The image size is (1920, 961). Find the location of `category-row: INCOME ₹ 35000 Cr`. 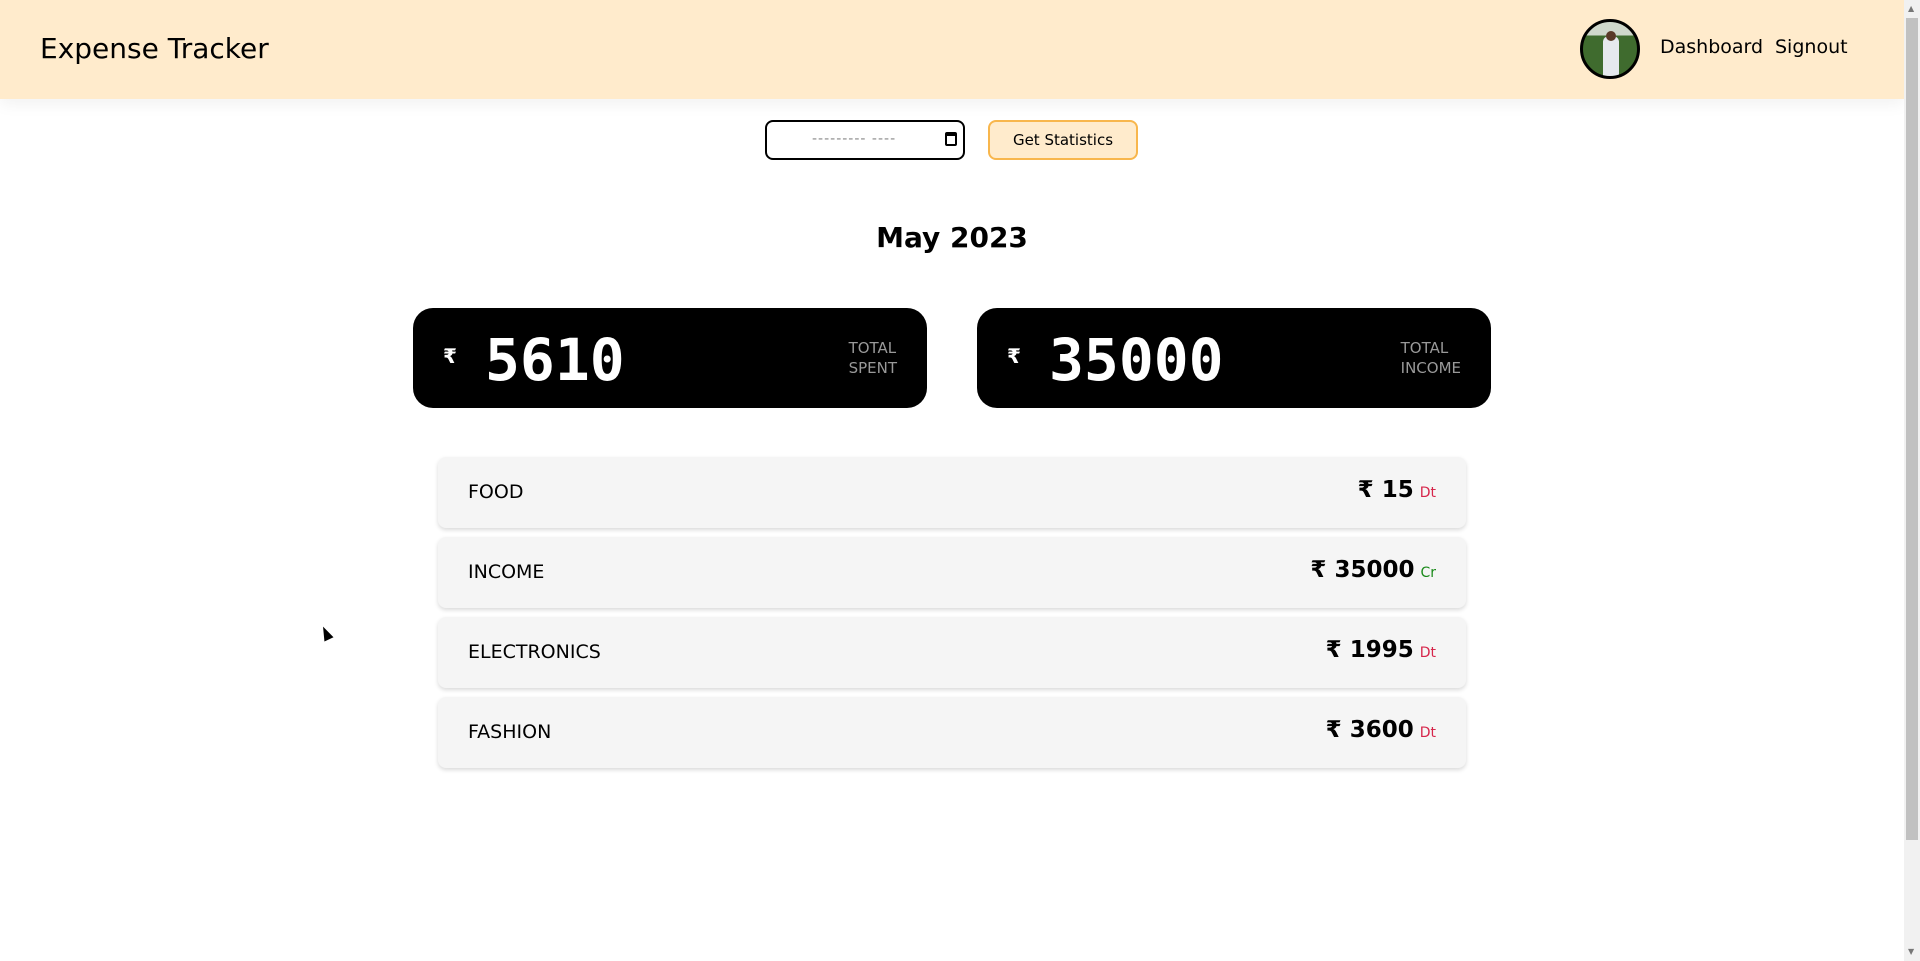

category-row: INCOME ₹ 35000 Cr is located at coordinates (952, 572).